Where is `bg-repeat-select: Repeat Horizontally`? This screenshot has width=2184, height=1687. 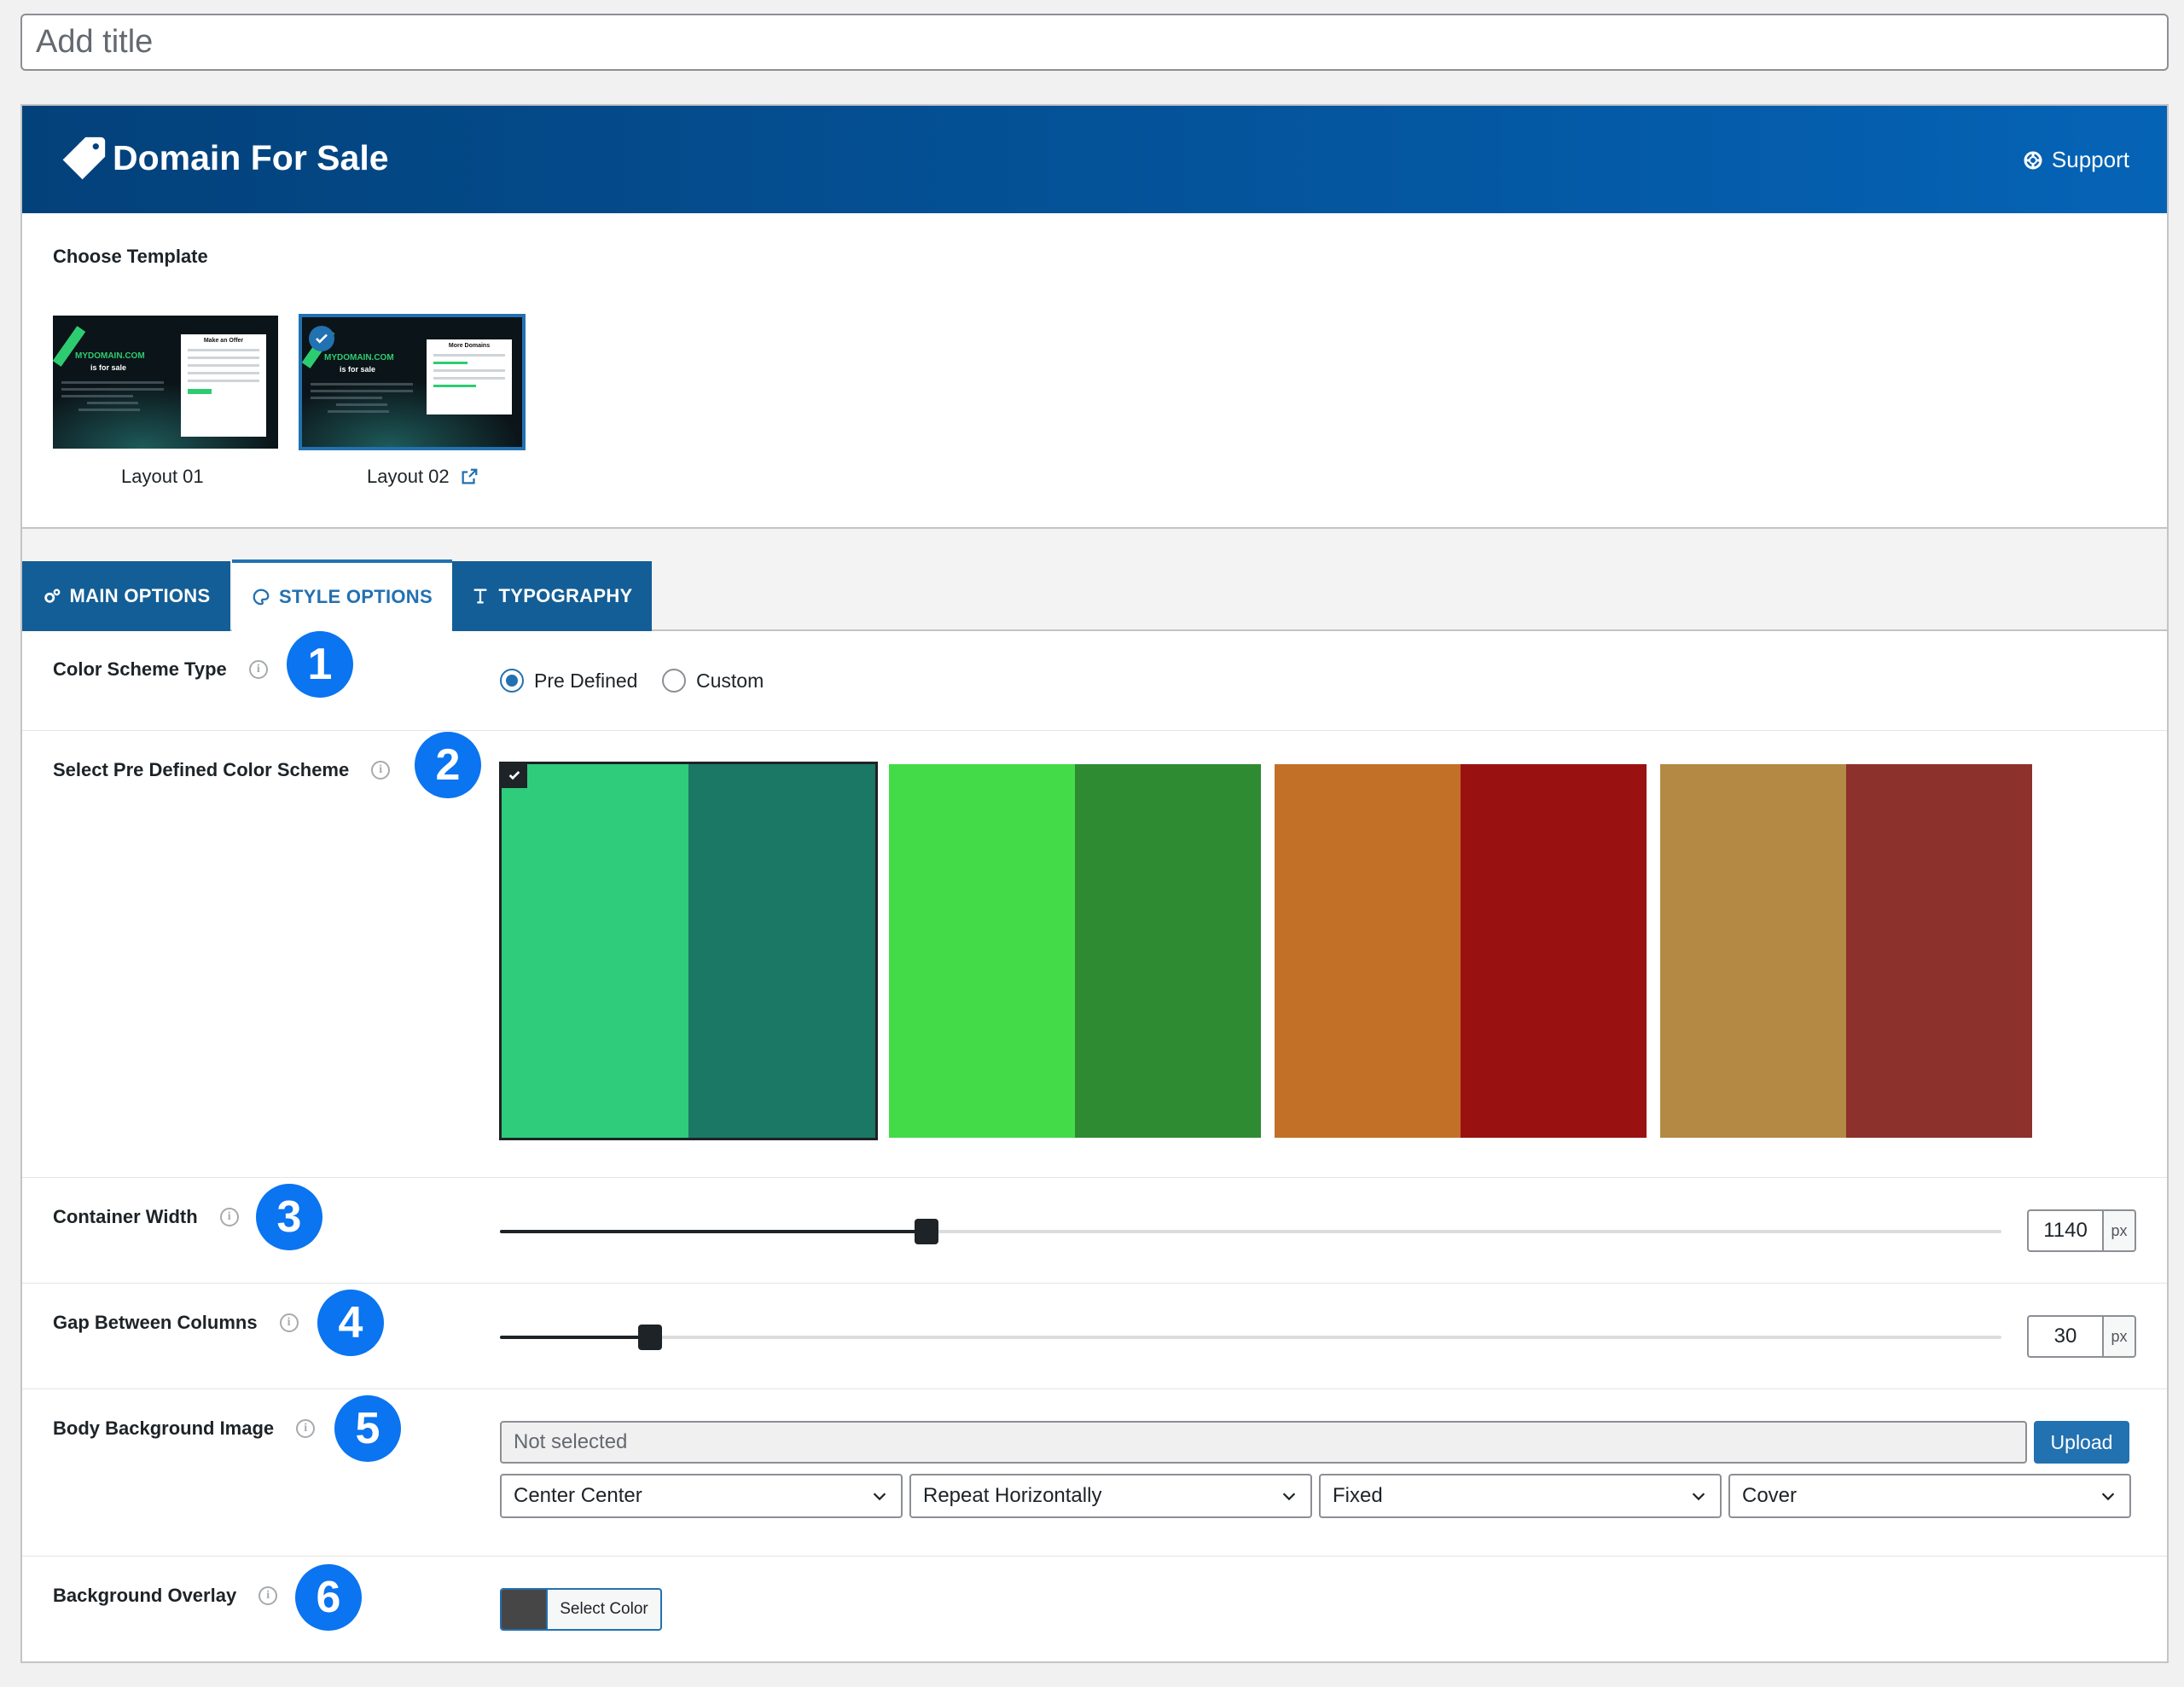
bg-repeat-select: Repeat Horizontally is located at coordinates (1110, 1496).